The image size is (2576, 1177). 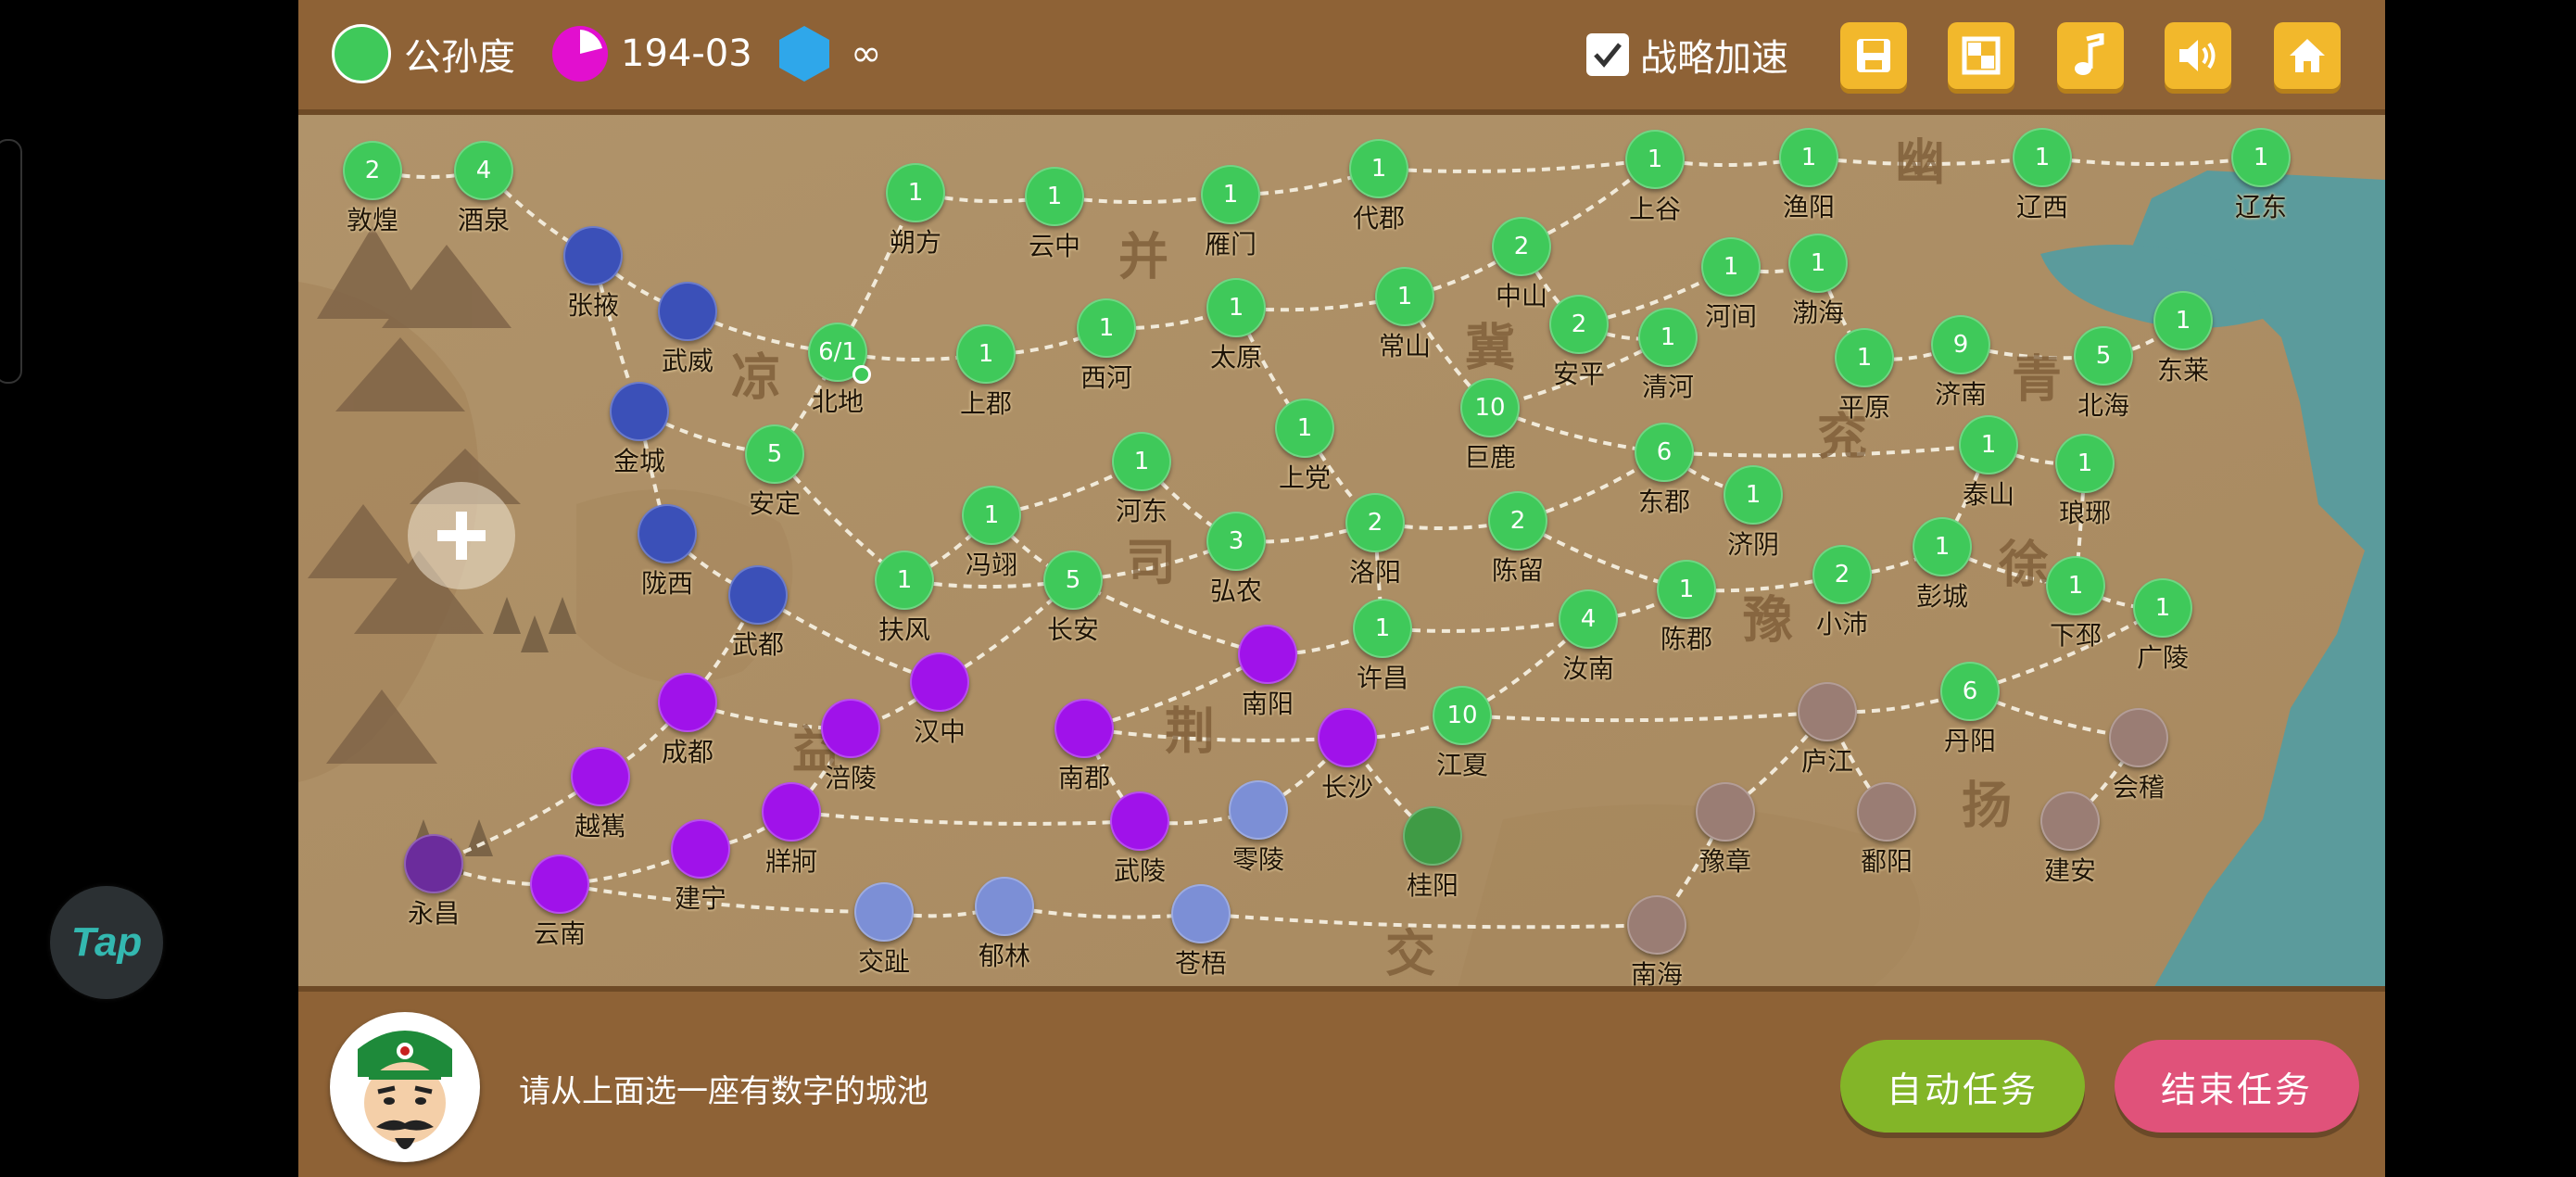 What do you see at coordinates (1657, 972) in the screenshot?
I see `city-label: 南海` at bounding box center [1657, 972].